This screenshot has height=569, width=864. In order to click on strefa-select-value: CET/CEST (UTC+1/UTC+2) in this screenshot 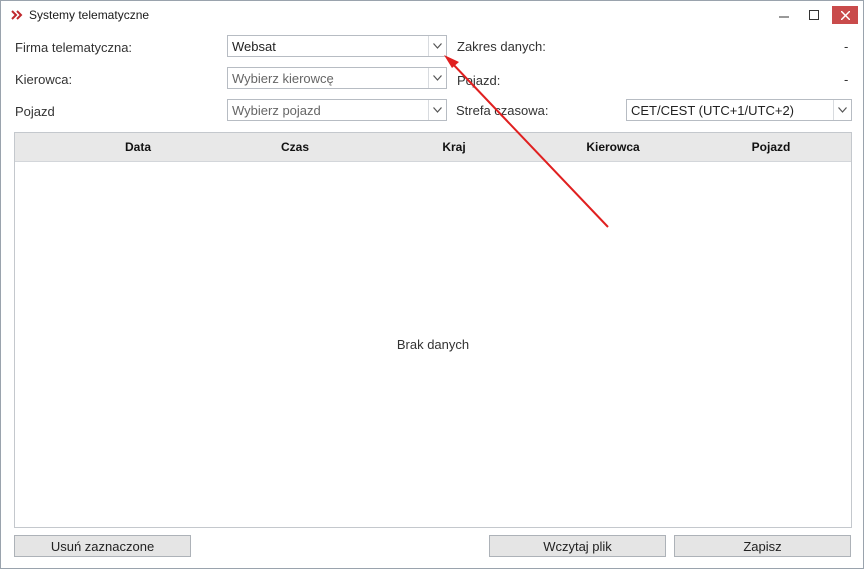, I will do `click(713, 110)`.